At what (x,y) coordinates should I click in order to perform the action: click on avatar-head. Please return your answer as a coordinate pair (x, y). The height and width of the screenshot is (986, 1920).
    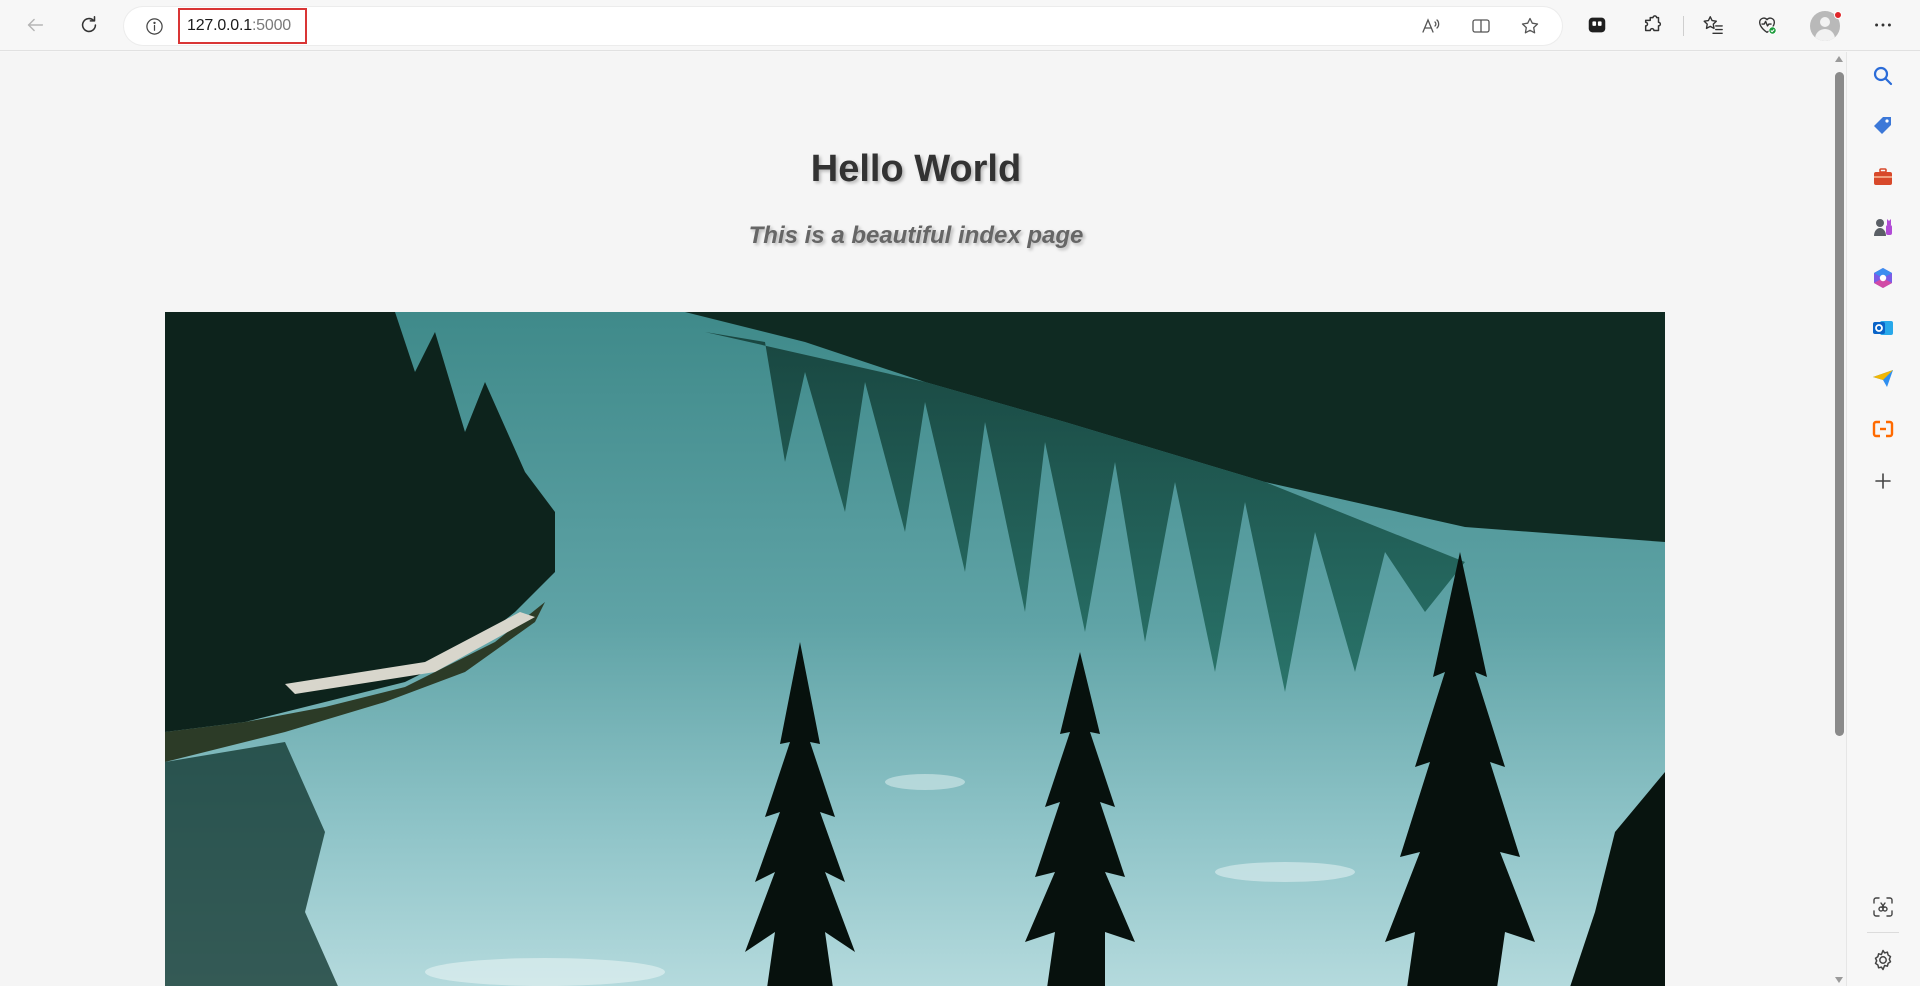
    Looking at the image, I should click on (1825, 22).